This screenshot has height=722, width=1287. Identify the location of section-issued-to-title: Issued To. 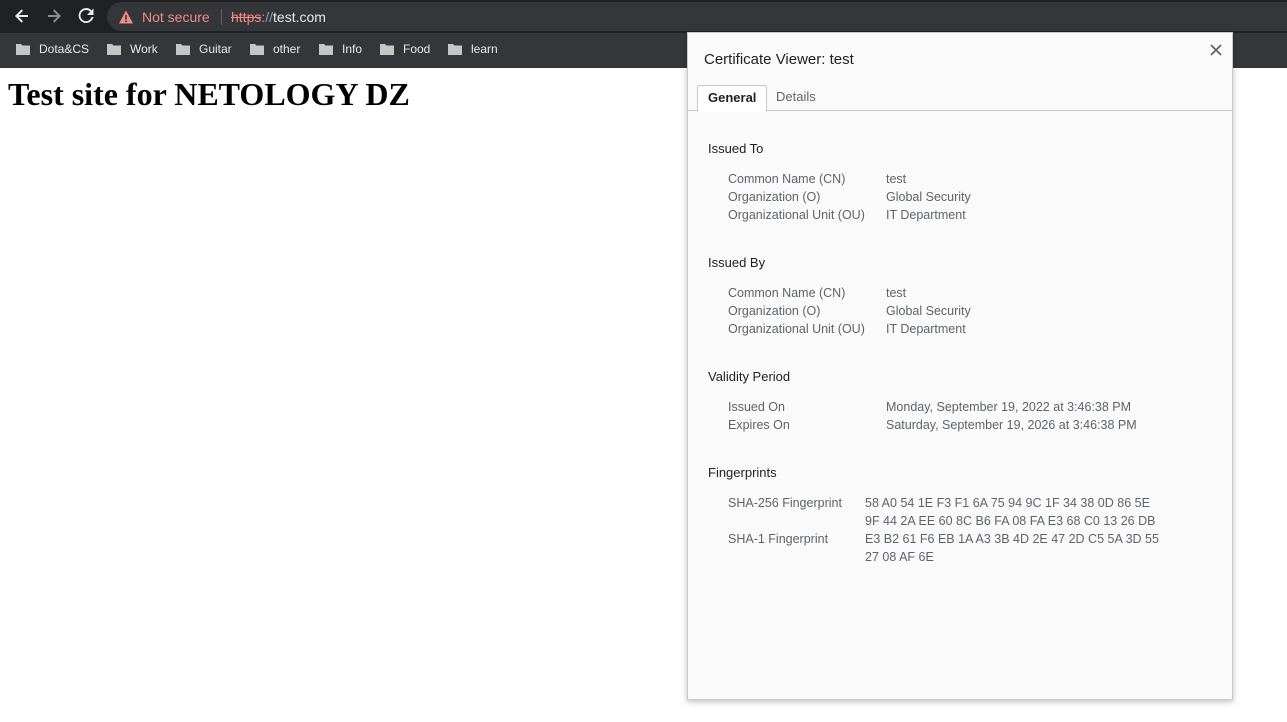
(736, 148).